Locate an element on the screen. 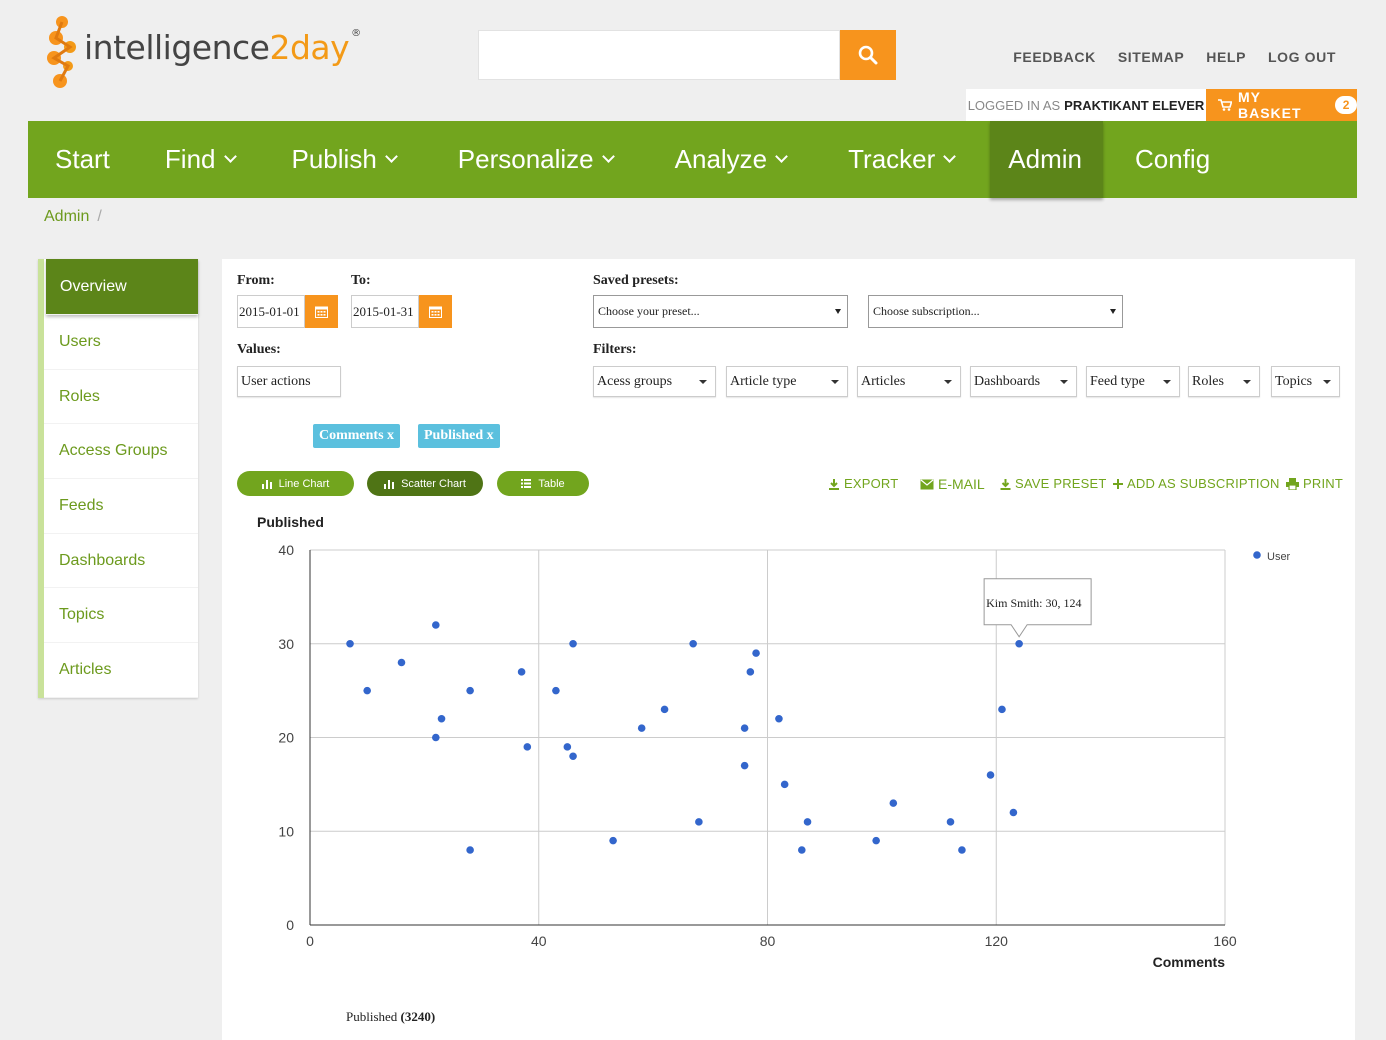  feedback-link: FEEDBACK is located at coordinates (1054, 57).